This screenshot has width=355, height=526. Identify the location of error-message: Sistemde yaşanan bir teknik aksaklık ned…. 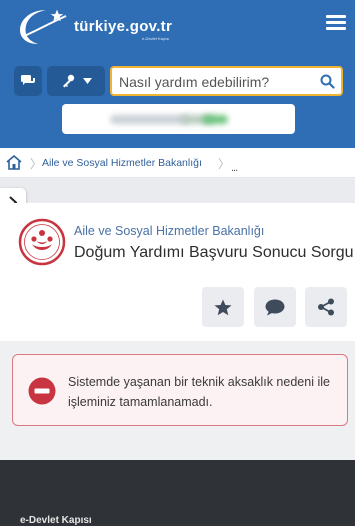
(199, 392).